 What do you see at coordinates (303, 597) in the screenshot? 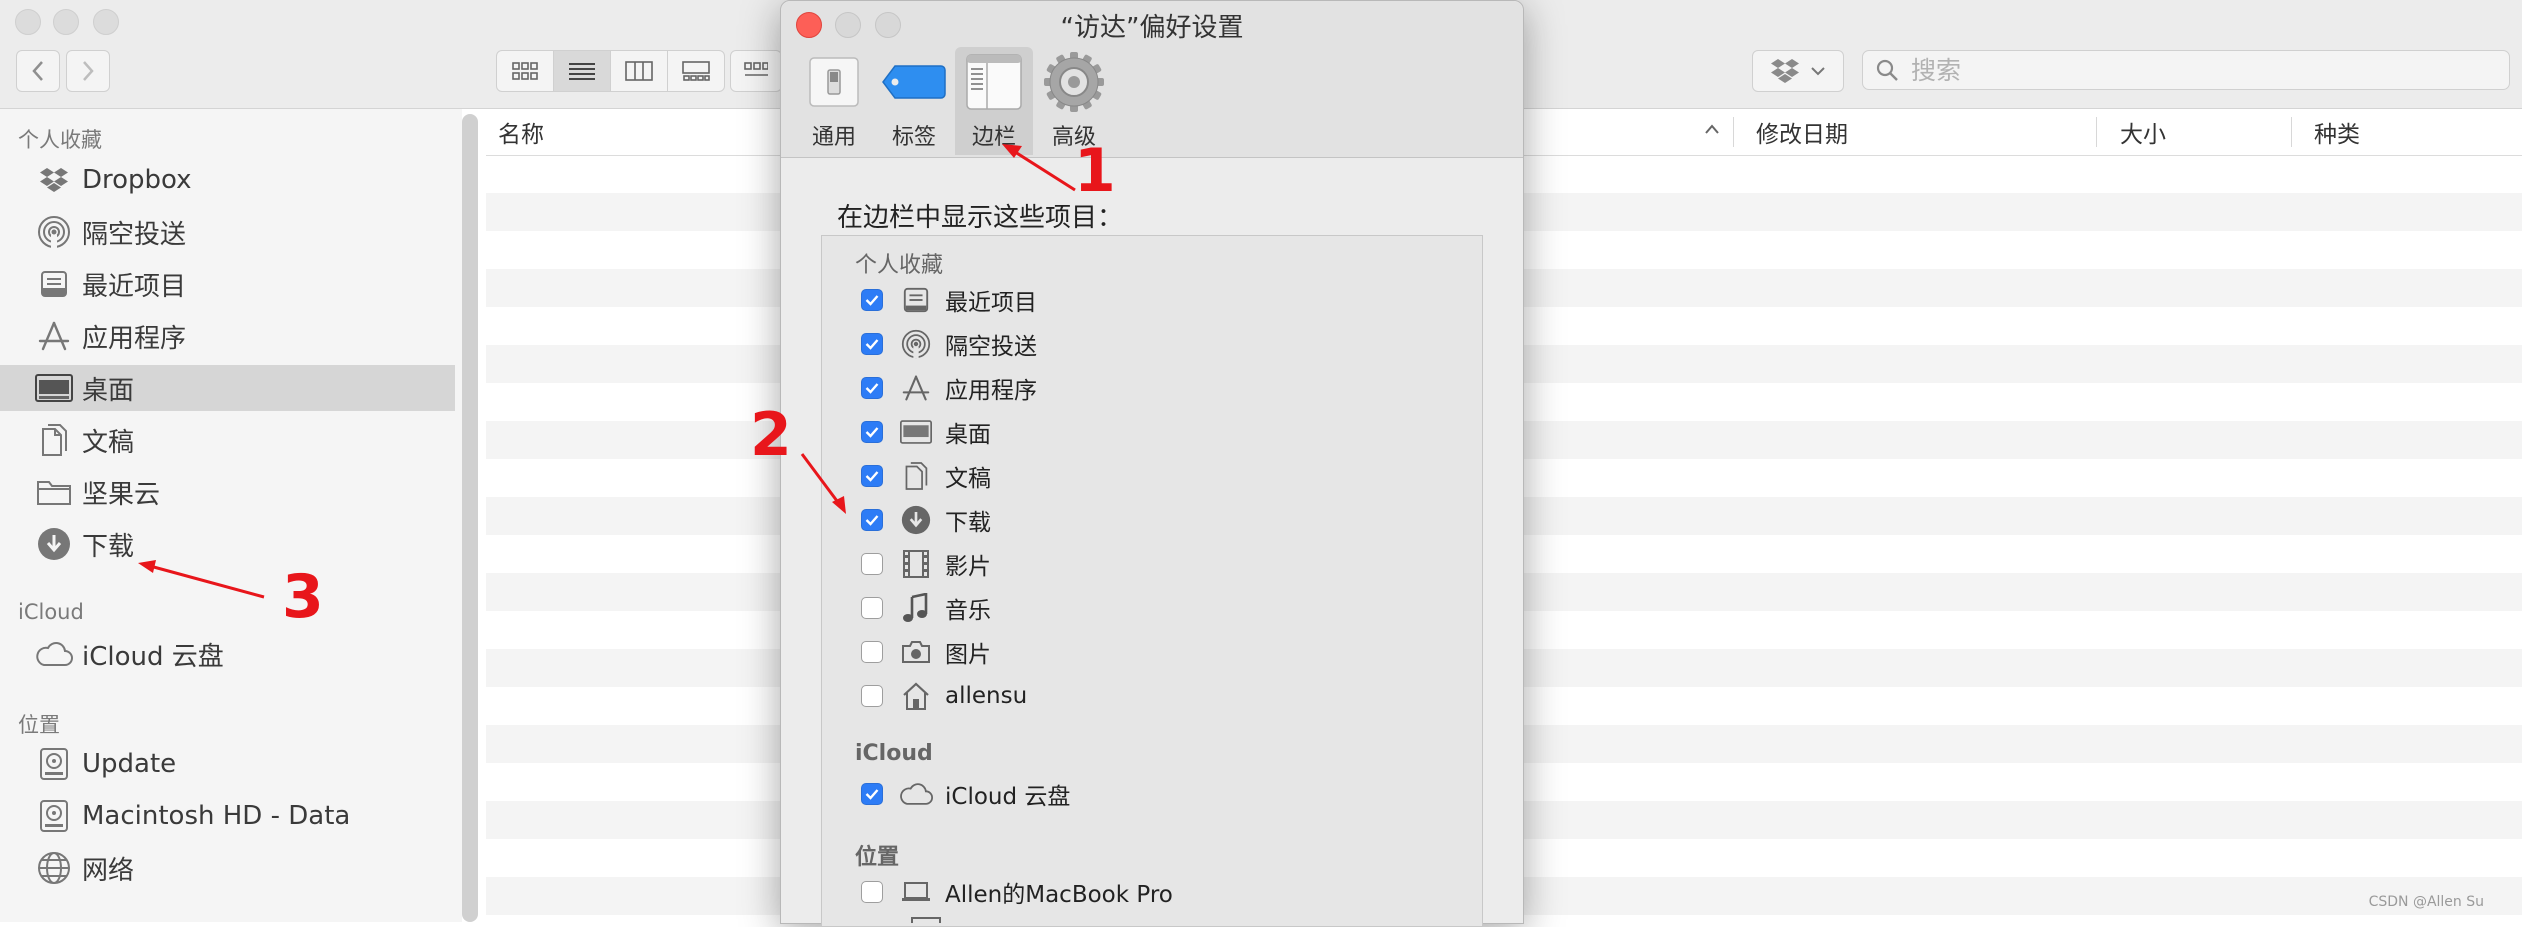
I see `annotation-number-3: 3` at bounding box center [303, 597].